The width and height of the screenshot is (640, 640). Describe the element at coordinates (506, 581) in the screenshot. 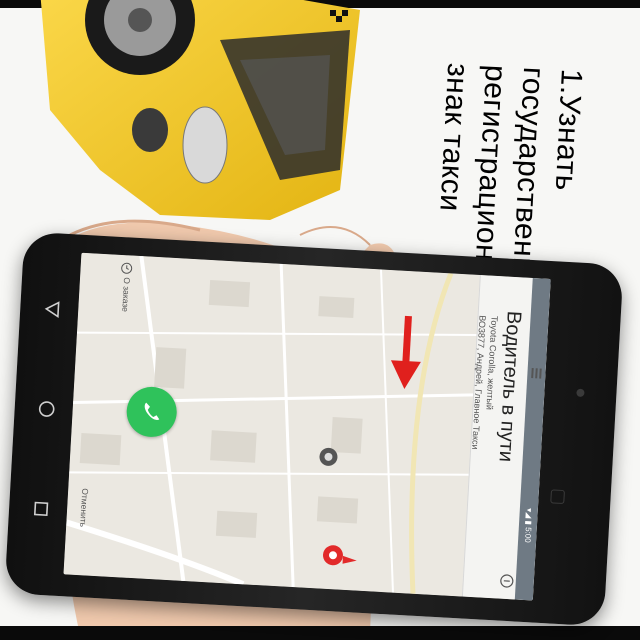

I see `options-icon` at that location.